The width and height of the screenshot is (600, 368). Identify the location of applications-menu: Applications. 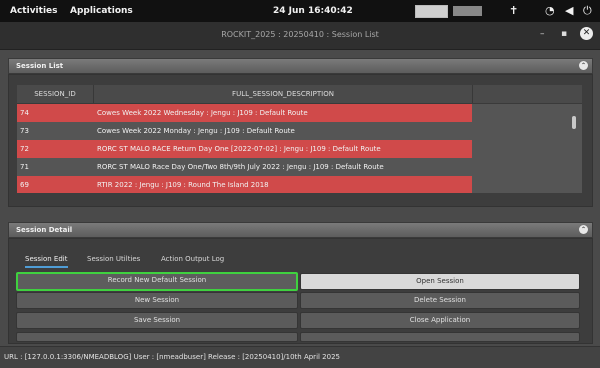
(101, 11).